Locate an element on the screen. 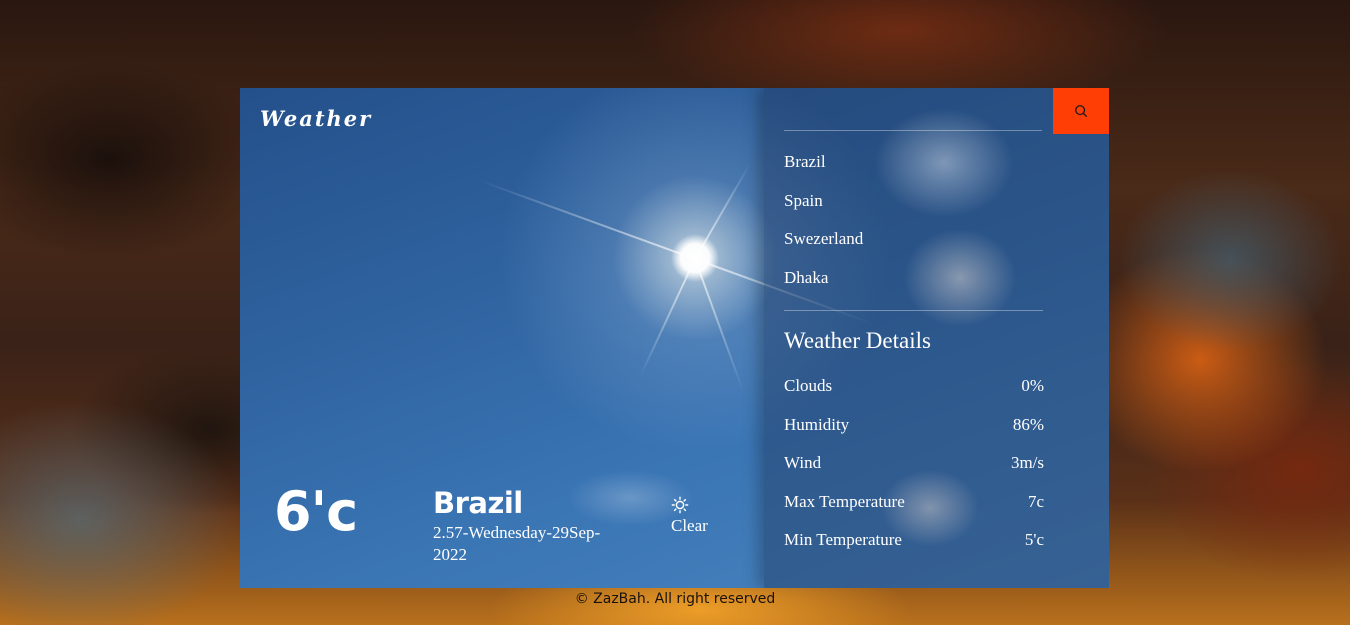  current-location: Brazil 2.57-Wednesday-29Sep-2022 is located at coordinates (533, 526).